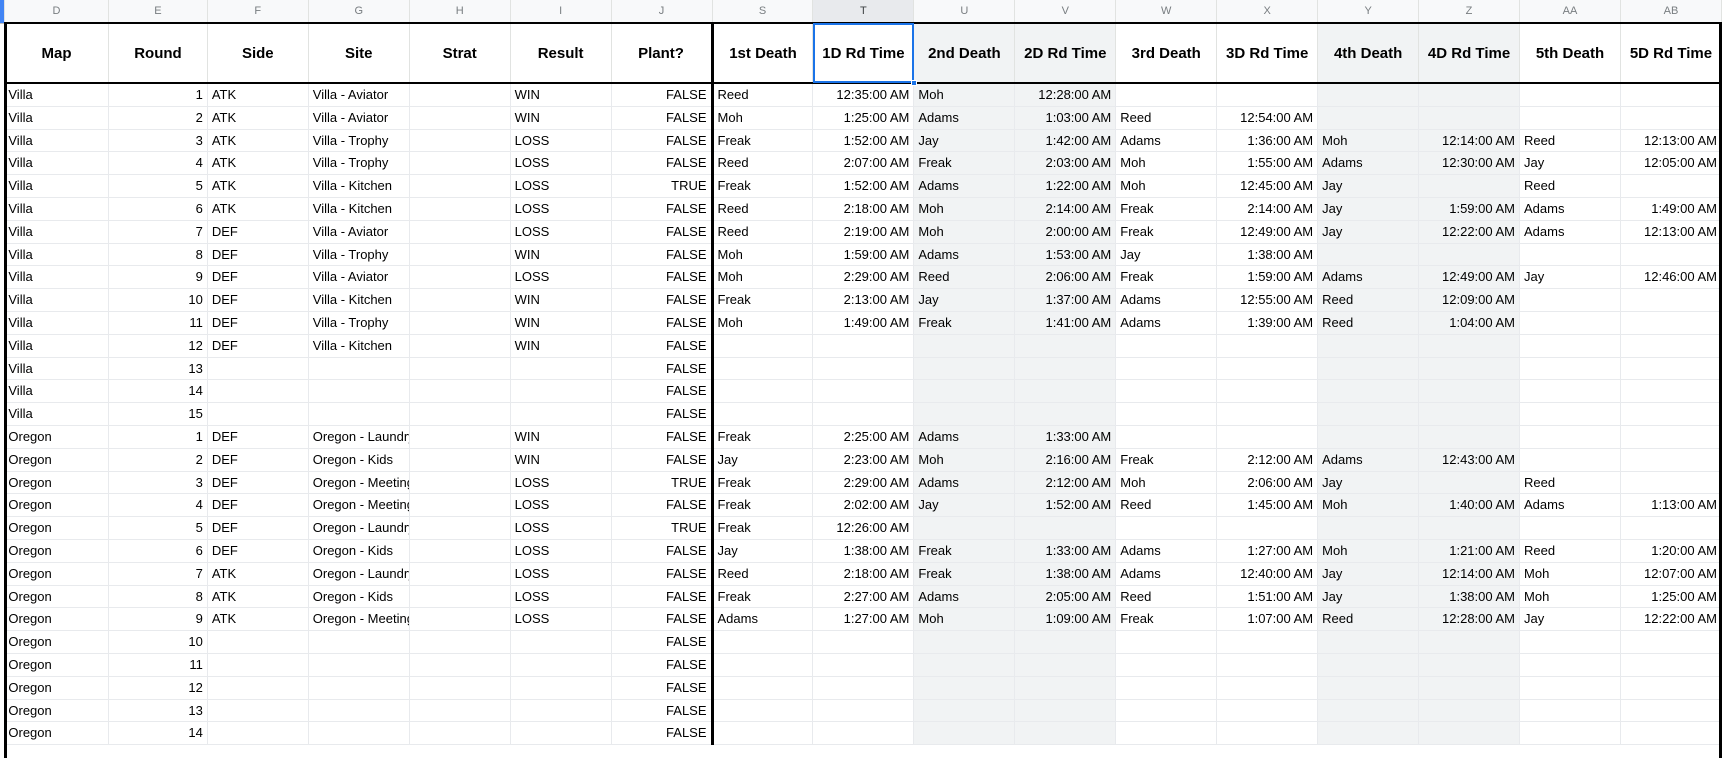 The width and height of the screenshot is (1722, 758). I want to click on cell-e: 14, so click(158, 391).